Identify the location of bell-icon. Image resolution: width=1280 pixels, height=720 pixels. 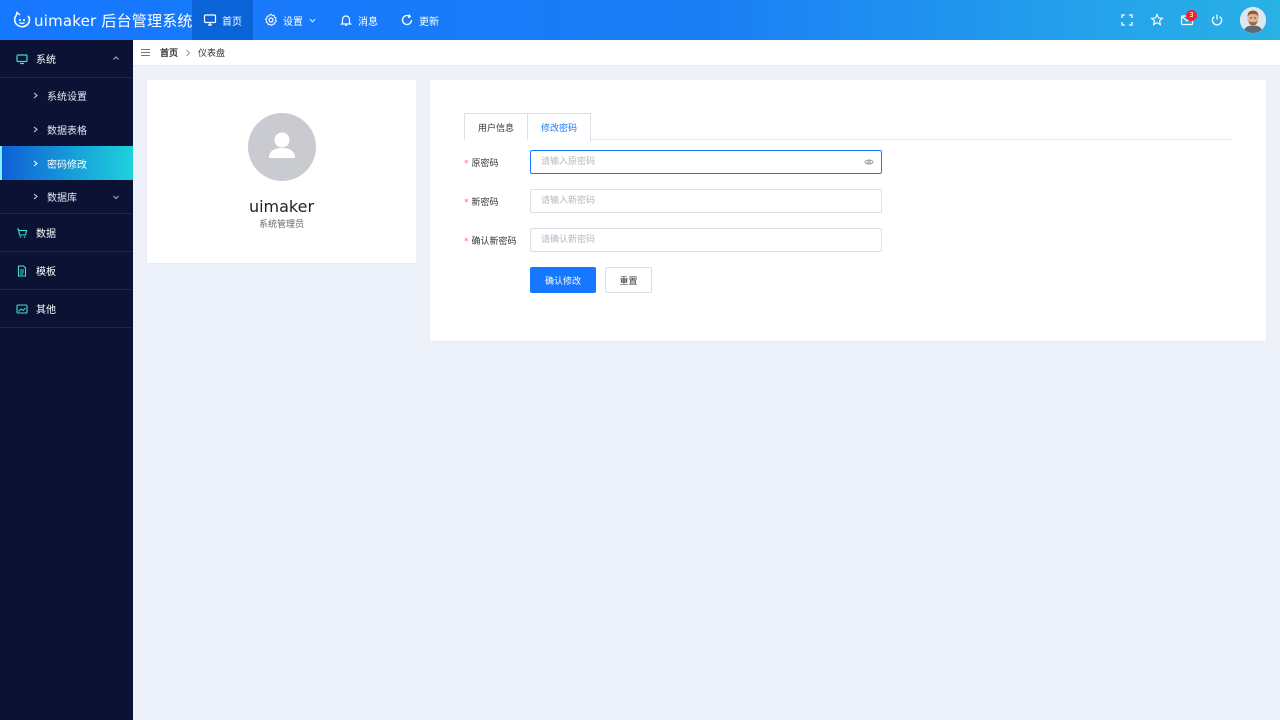
(346, 20).